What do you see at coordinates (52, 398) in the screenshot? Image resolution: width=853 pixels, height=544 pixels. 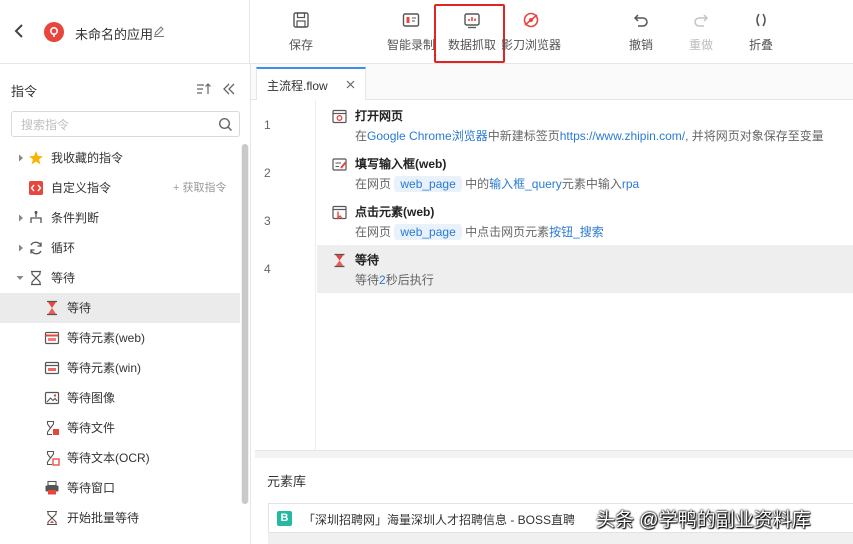 I see `image-icon` at bounding box center [52, 398].